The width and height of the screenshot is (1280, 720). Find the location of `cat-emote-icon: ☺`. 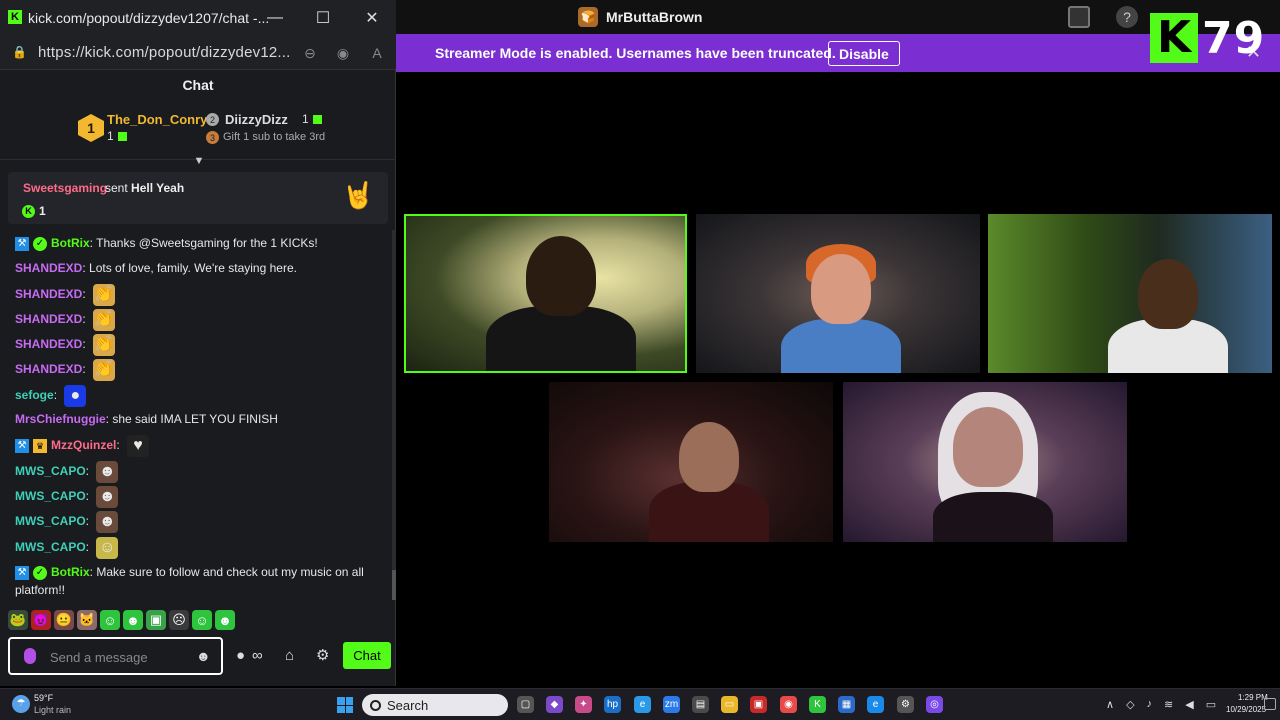

cat-emote-icon: ☺ is located at coordinates (107, 548).